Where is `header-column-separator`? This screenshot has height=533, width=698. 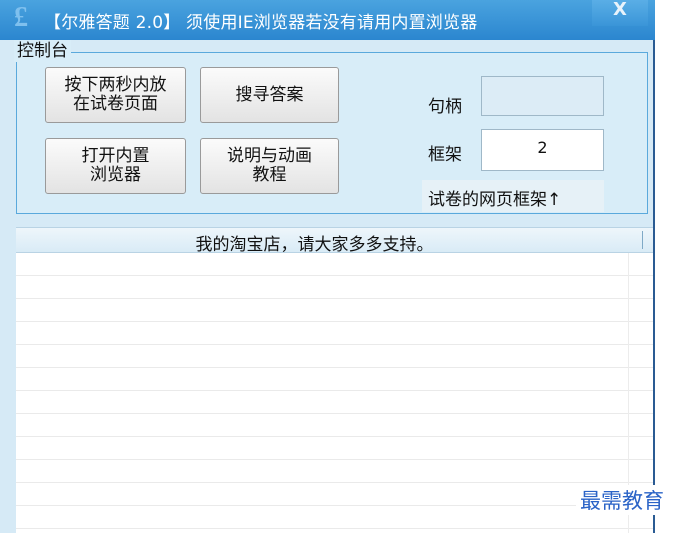 header-column-separator is located at coordinates (642, 240).